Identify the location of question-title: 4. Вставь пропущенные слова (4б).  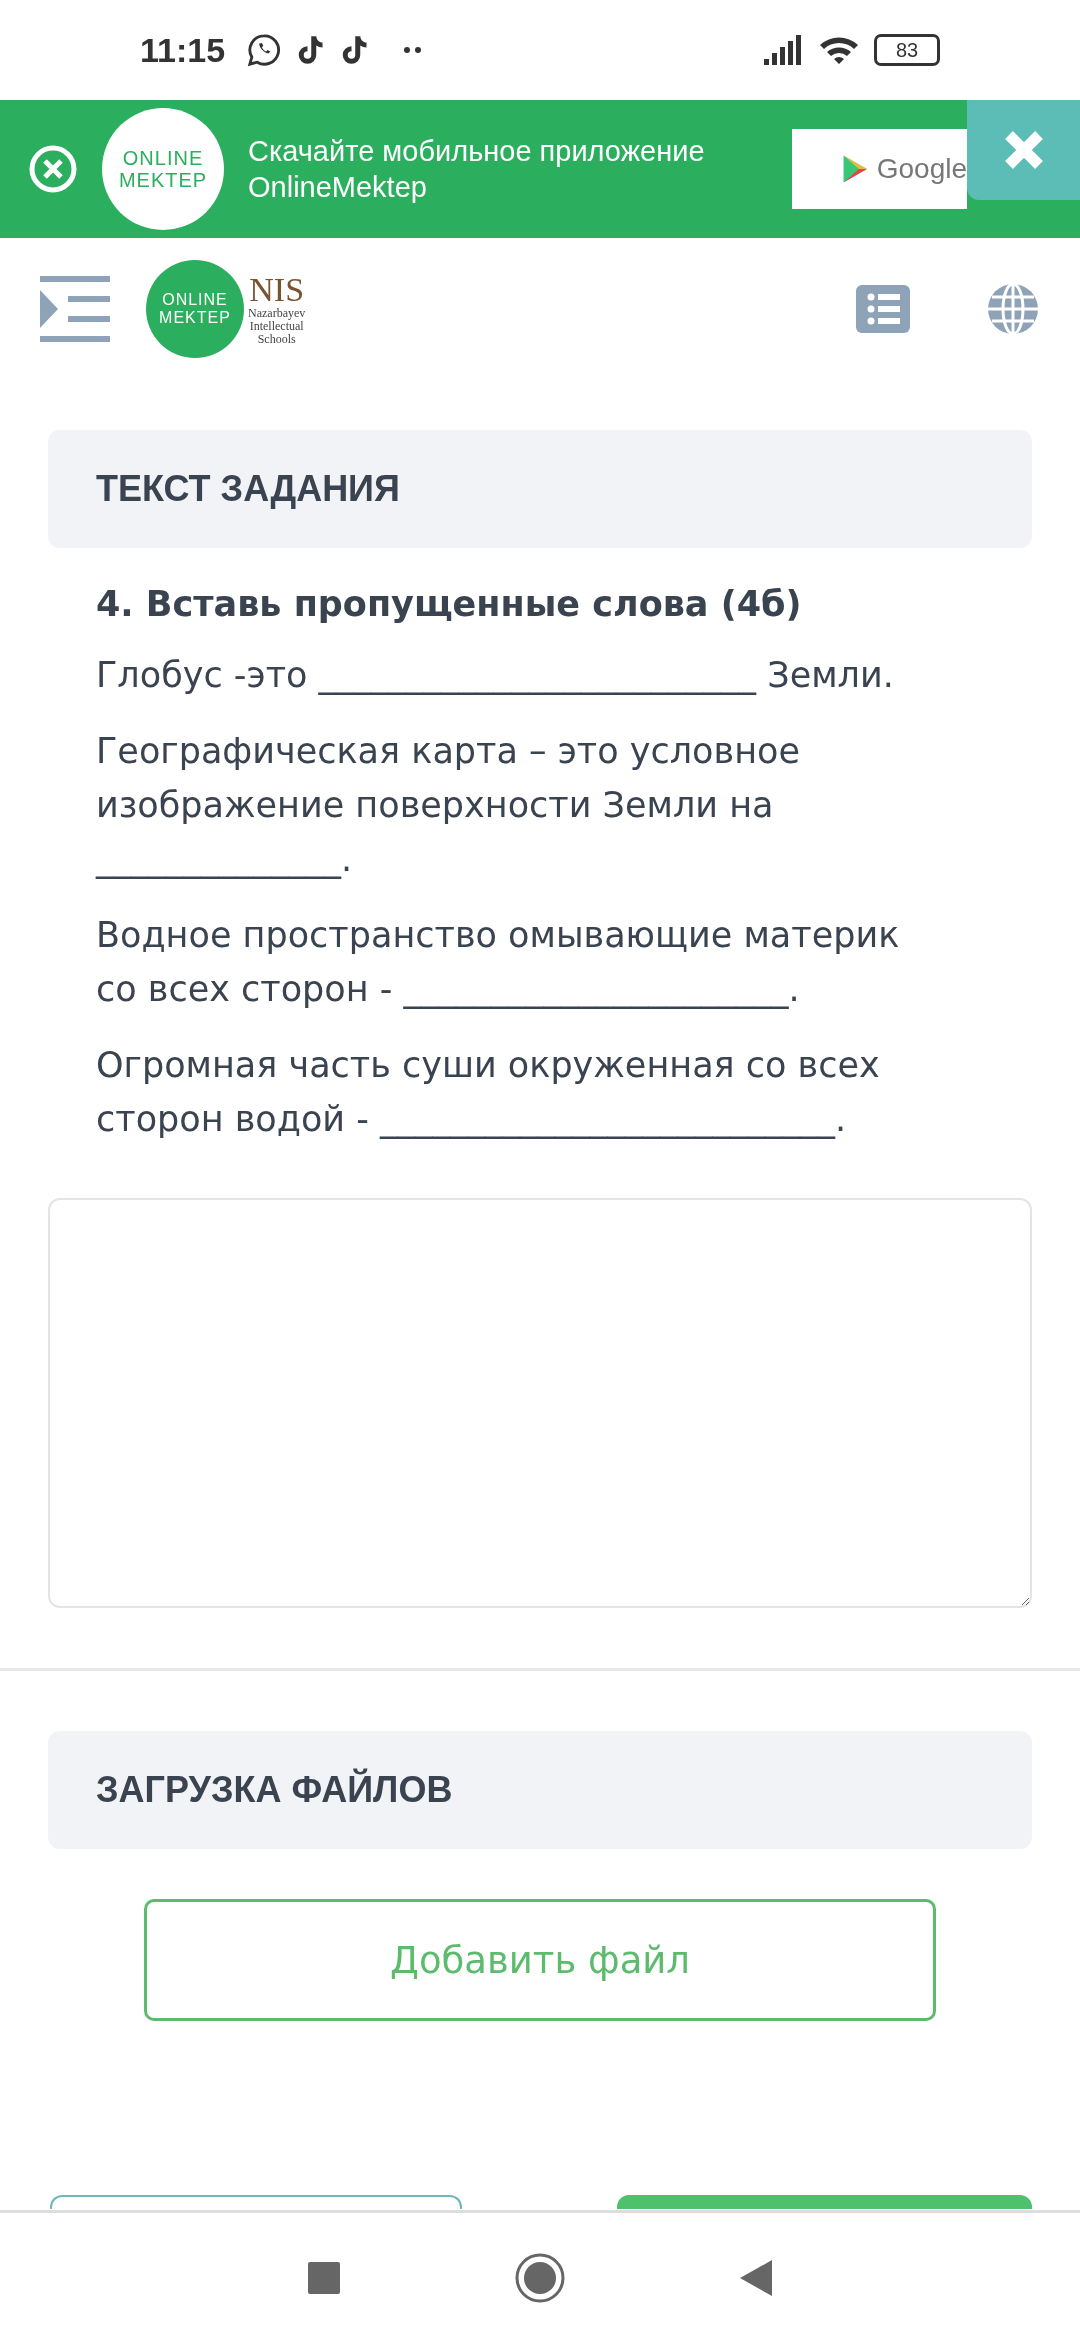
(449, 604).